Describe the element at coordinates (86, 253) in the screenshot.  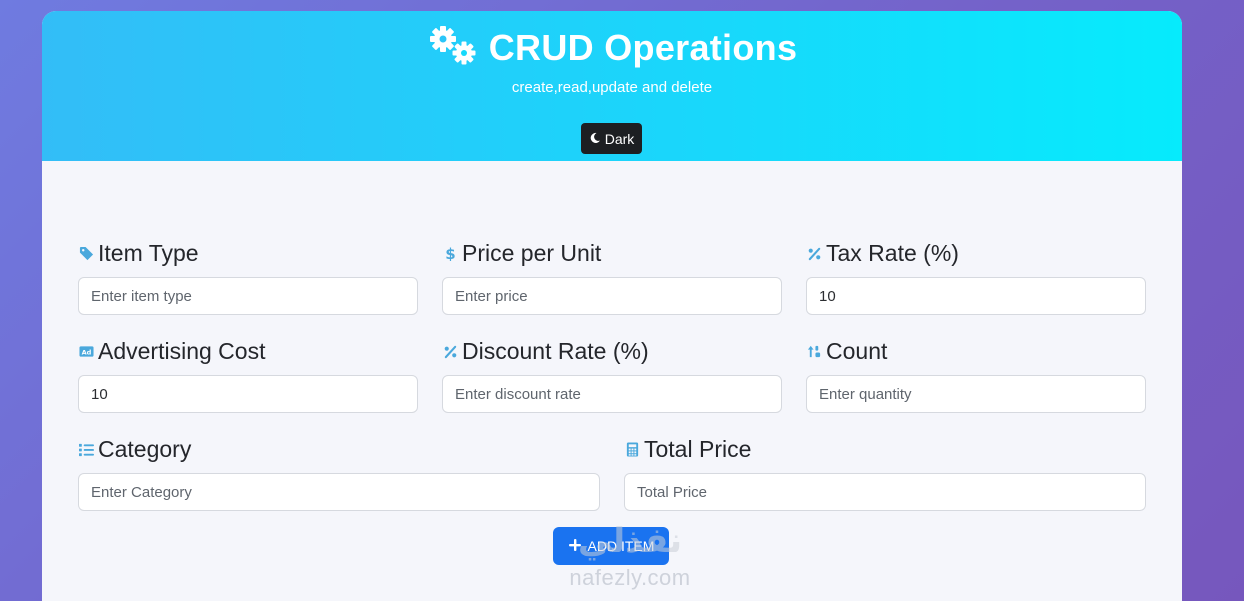
I see `tag-icon` at that location.